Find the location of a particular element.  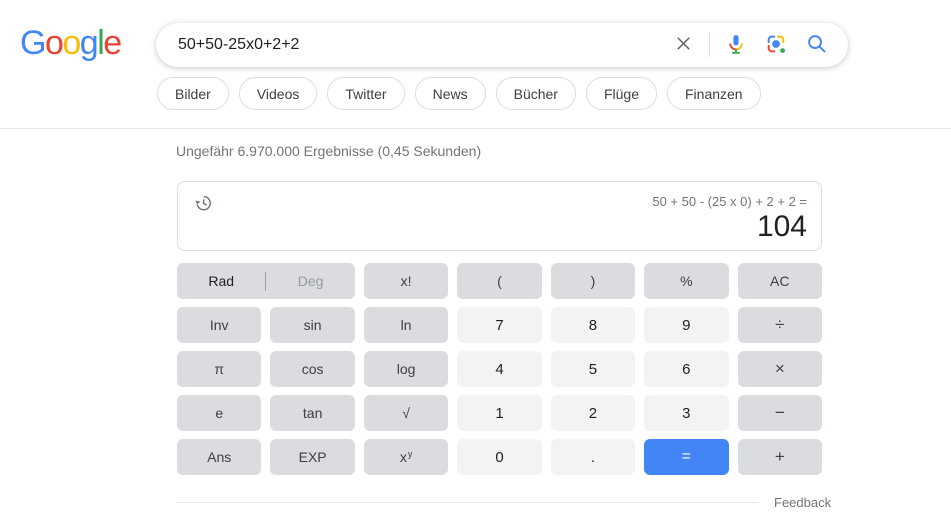

google-logo: Google is located at coordinates (71, 43).